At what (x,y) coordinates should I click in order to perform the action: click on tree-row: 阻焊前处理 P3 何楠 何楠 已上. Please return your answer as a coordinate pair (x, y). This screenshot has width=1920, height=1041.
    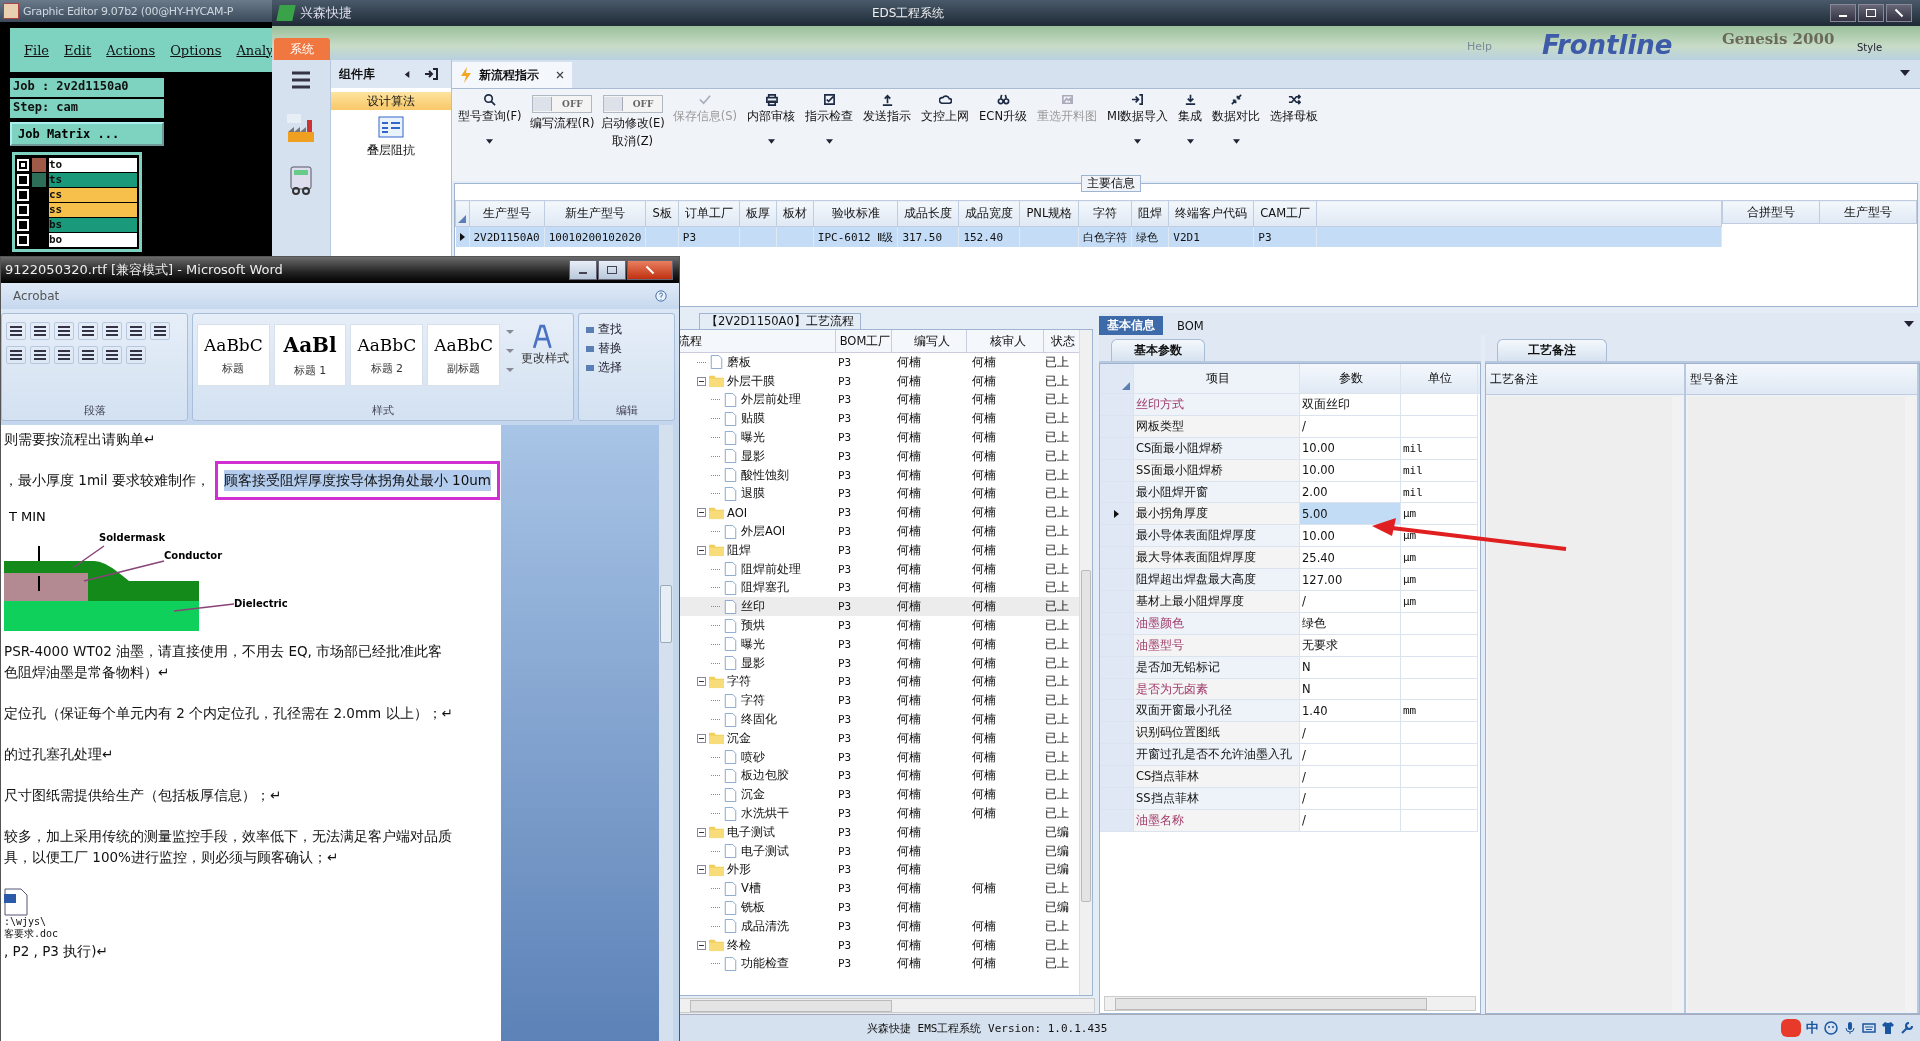
    Looking at the image, I should click on (879, 569).